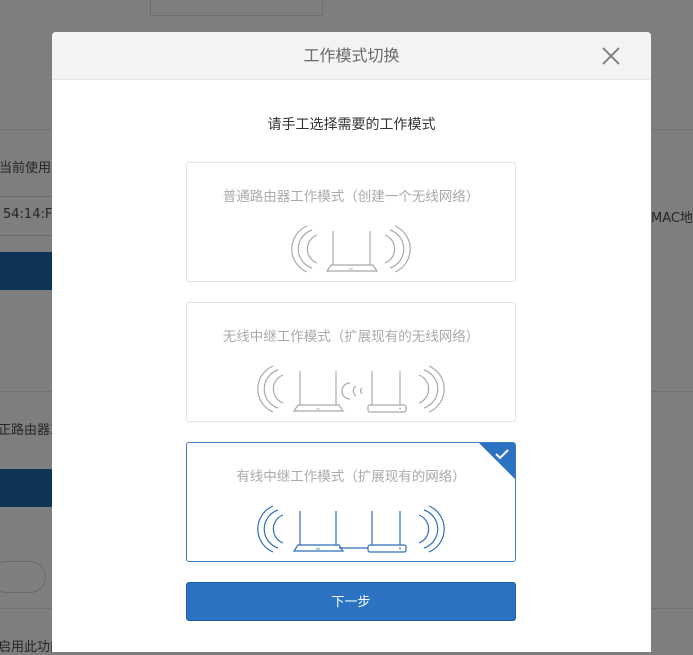 Image resolution: width=693 pixels, height=655 pixels. What do you see at coordinates (351, 362) in the screenshot?
I see `mode-option-wireless-repeater: 无线中继工作模式（扩展现有的无线网络） mi` at bounding box center [351, 362].